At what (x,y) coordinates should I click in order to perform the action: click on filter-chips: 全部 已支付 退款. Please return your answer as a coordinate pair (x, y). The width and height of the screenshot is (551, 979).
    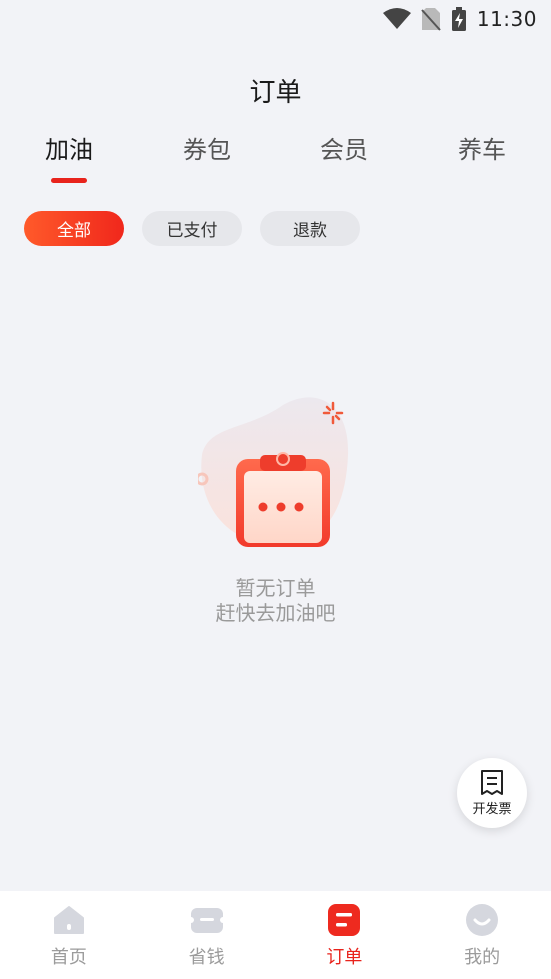
    Looking at the image, I should click on (192, 228).